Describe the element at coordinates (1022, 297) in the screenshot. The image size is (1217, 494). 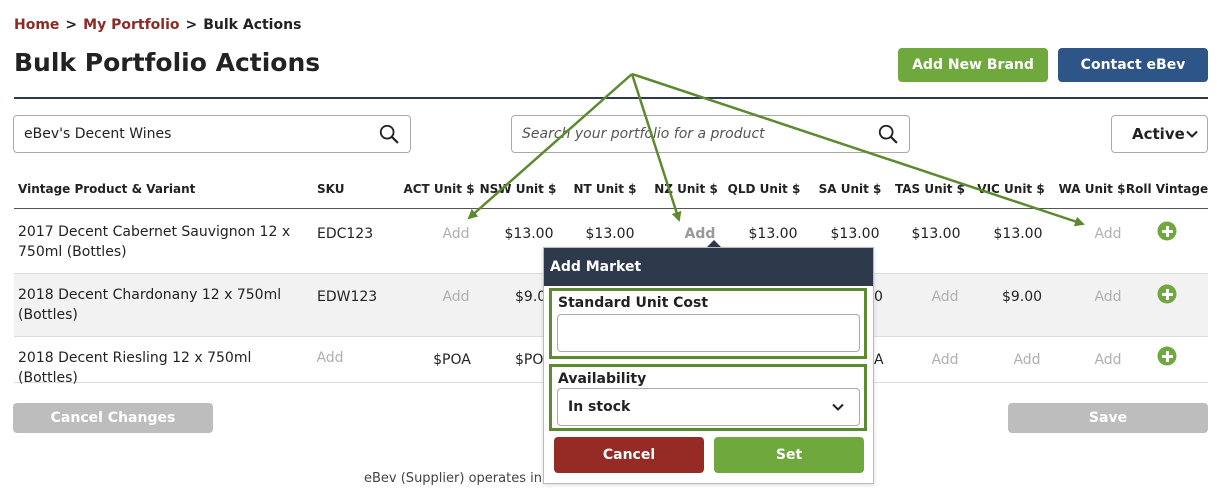
I see `vic-price-cell: $9.00` at that location.